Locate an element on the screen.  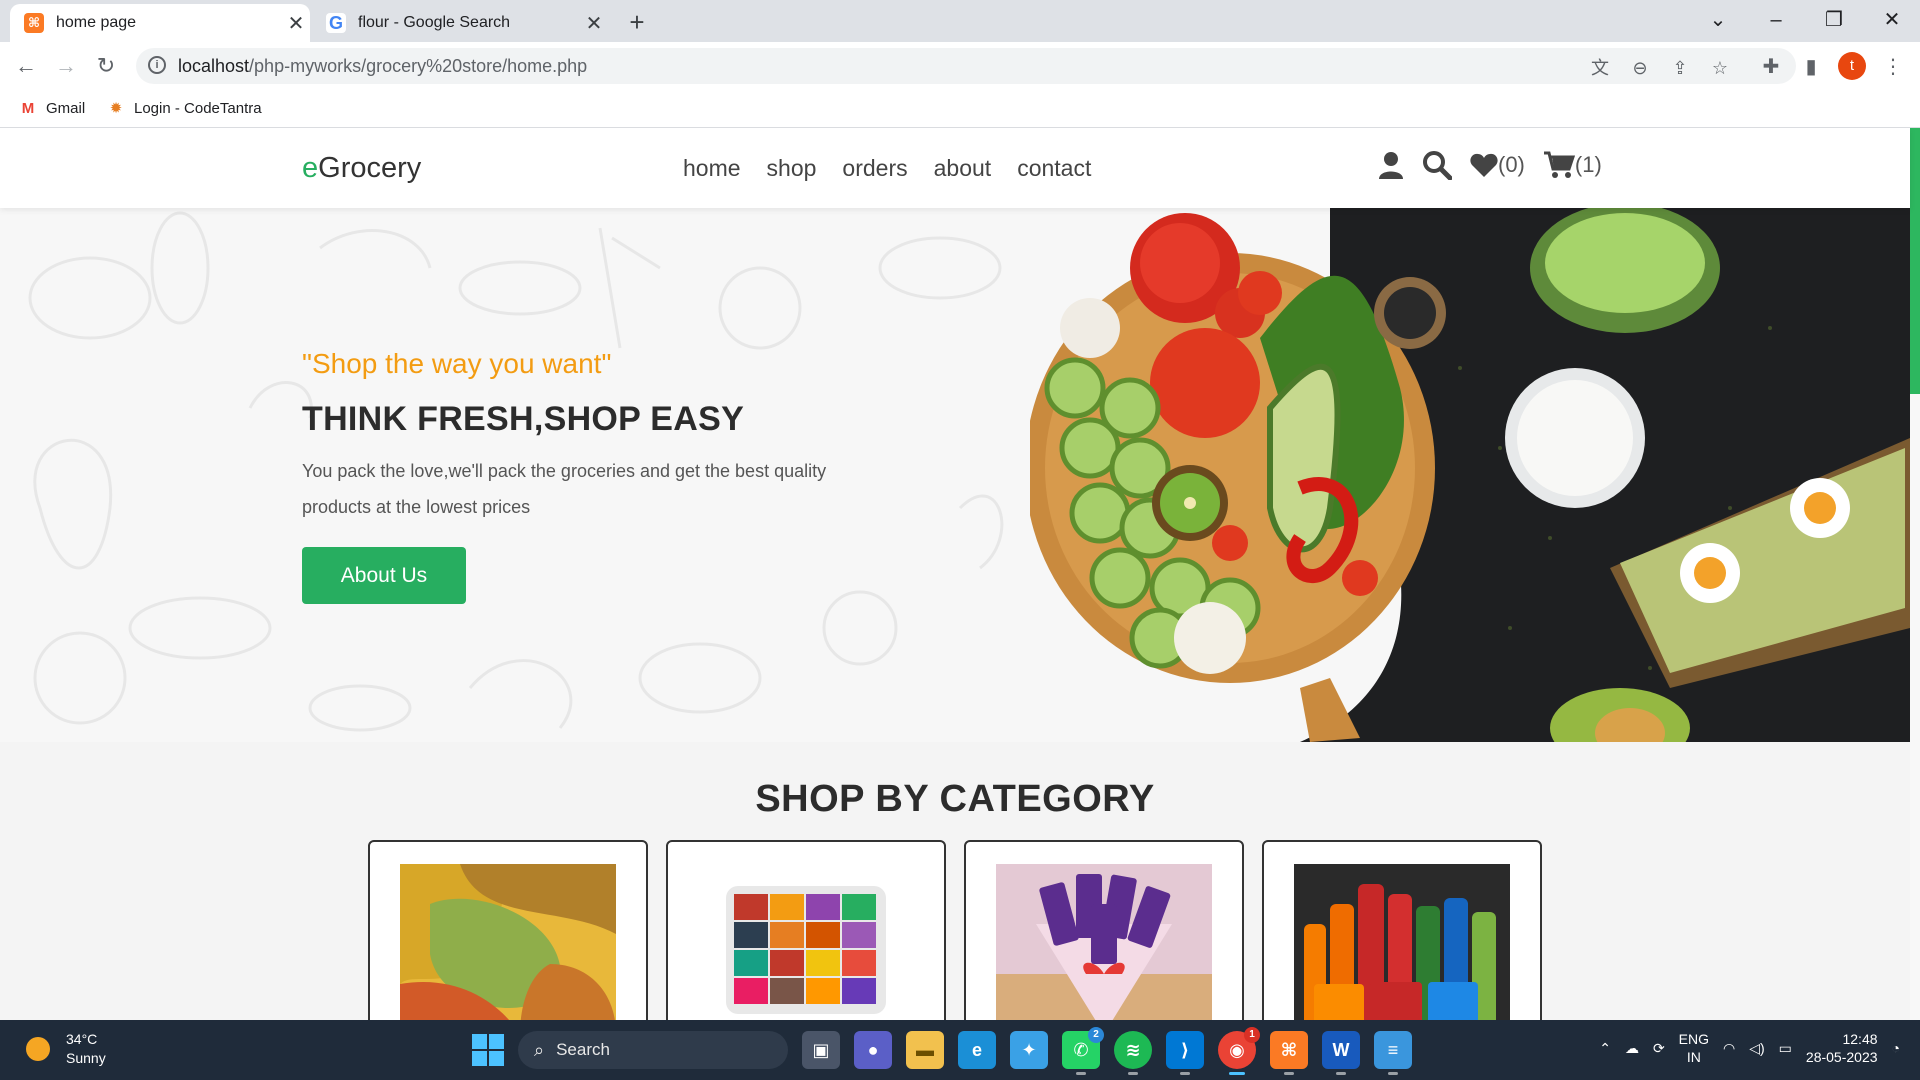
about-us-button: About Us is located at coordinates (384, 575).